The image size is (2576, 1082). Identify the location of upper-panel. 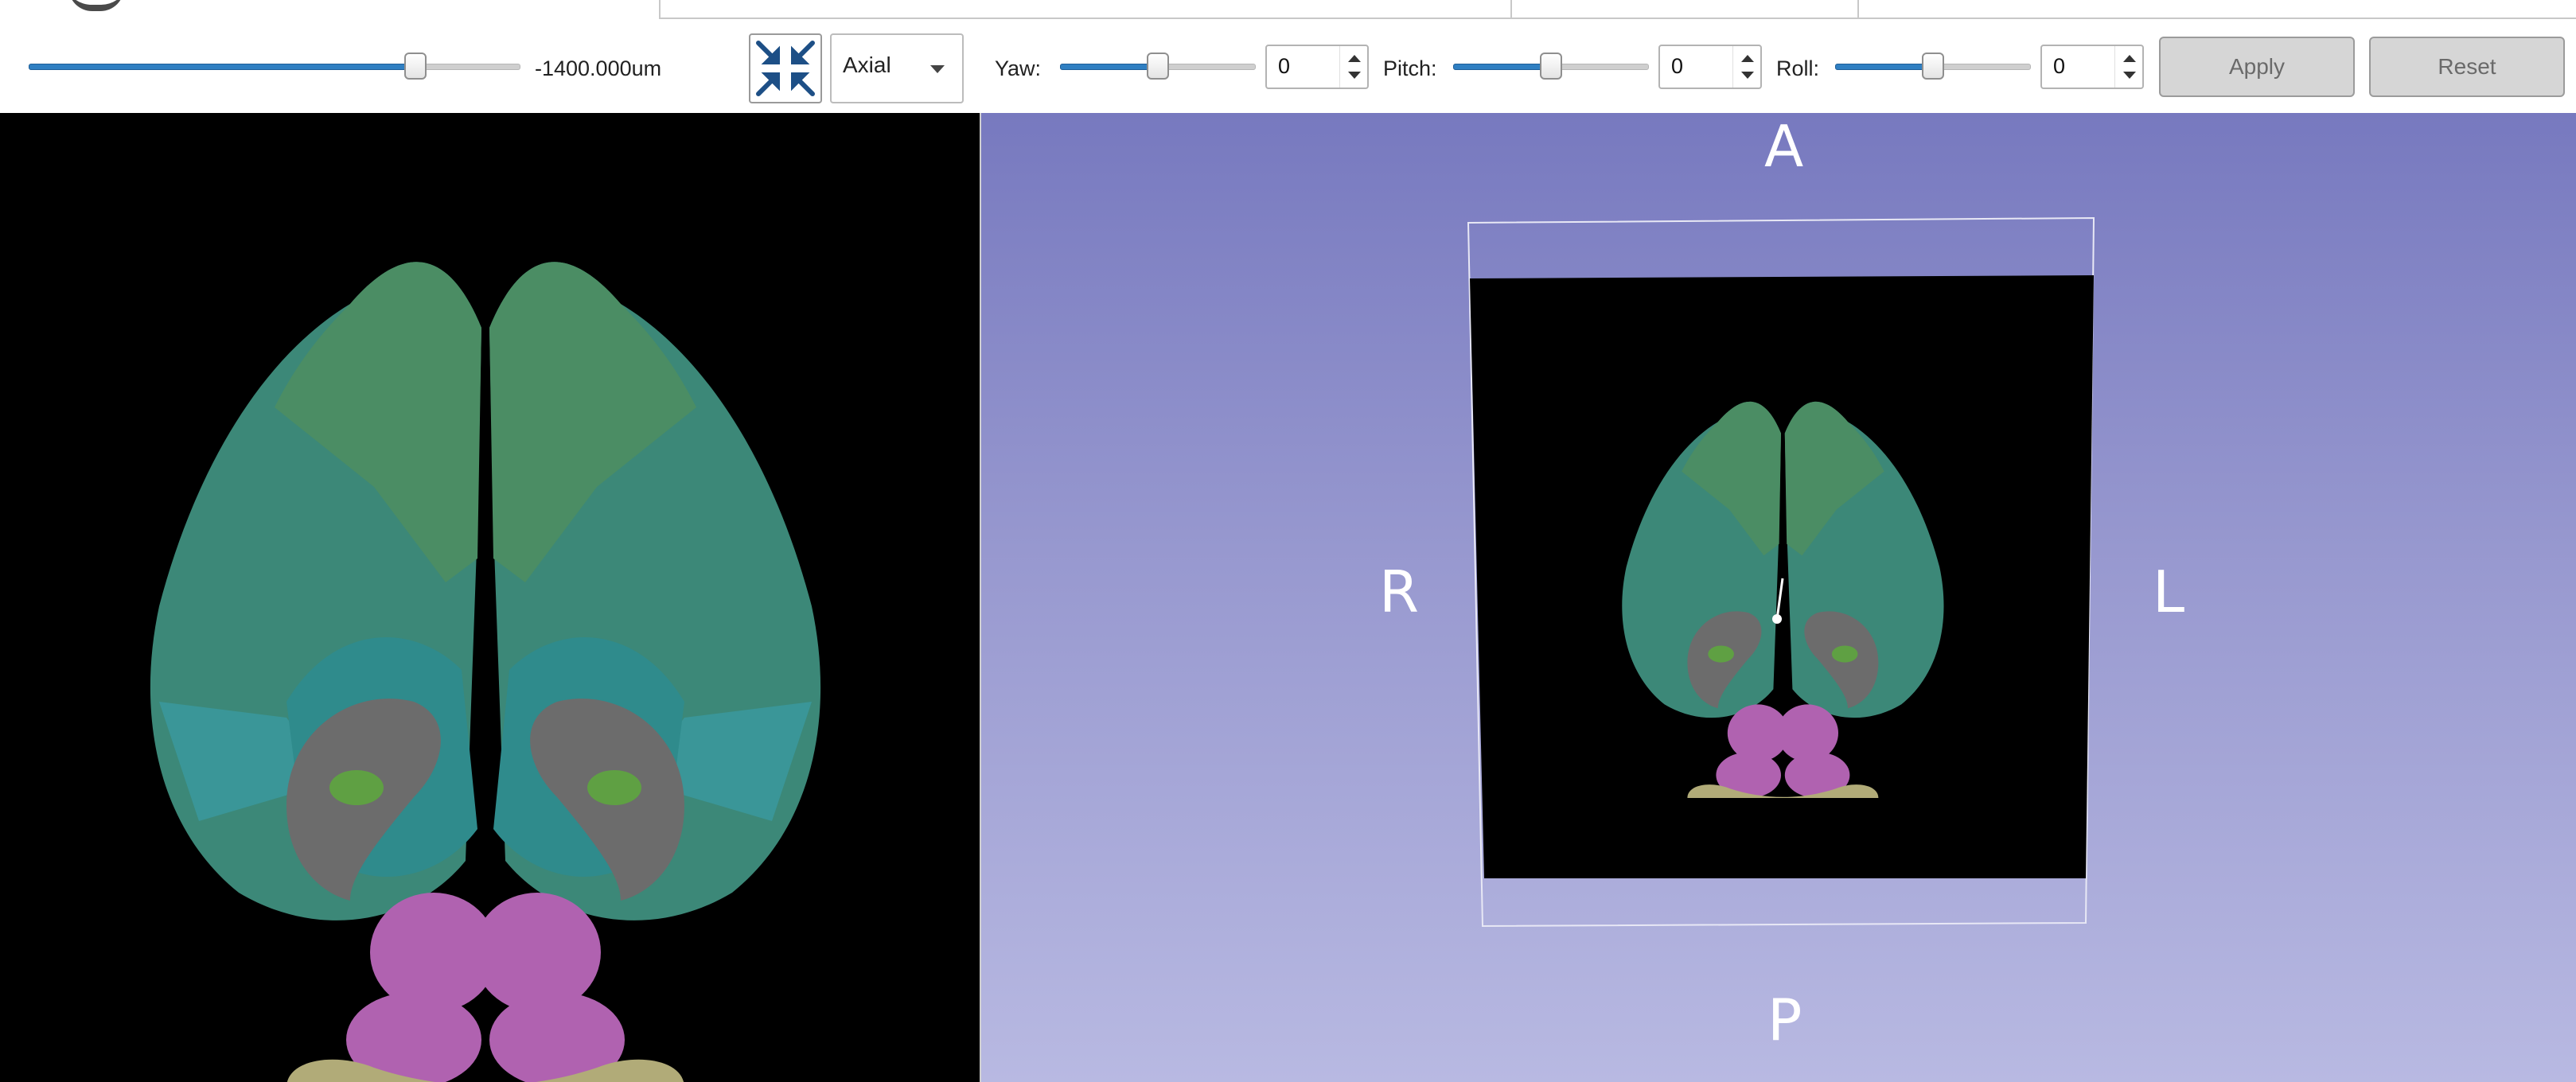
(1288, 9).